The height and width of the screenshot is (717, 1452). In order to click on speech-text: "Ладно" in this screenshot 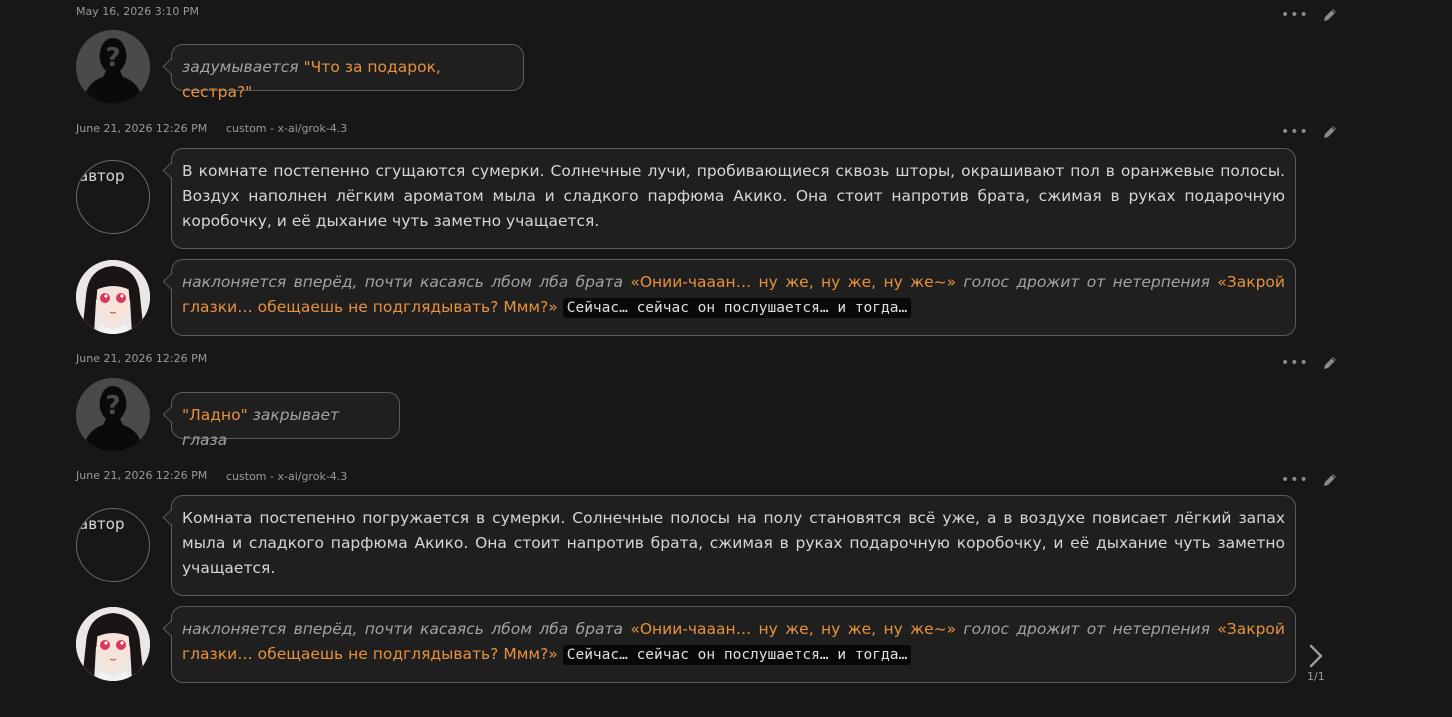, I will do `click(215, 415)`.